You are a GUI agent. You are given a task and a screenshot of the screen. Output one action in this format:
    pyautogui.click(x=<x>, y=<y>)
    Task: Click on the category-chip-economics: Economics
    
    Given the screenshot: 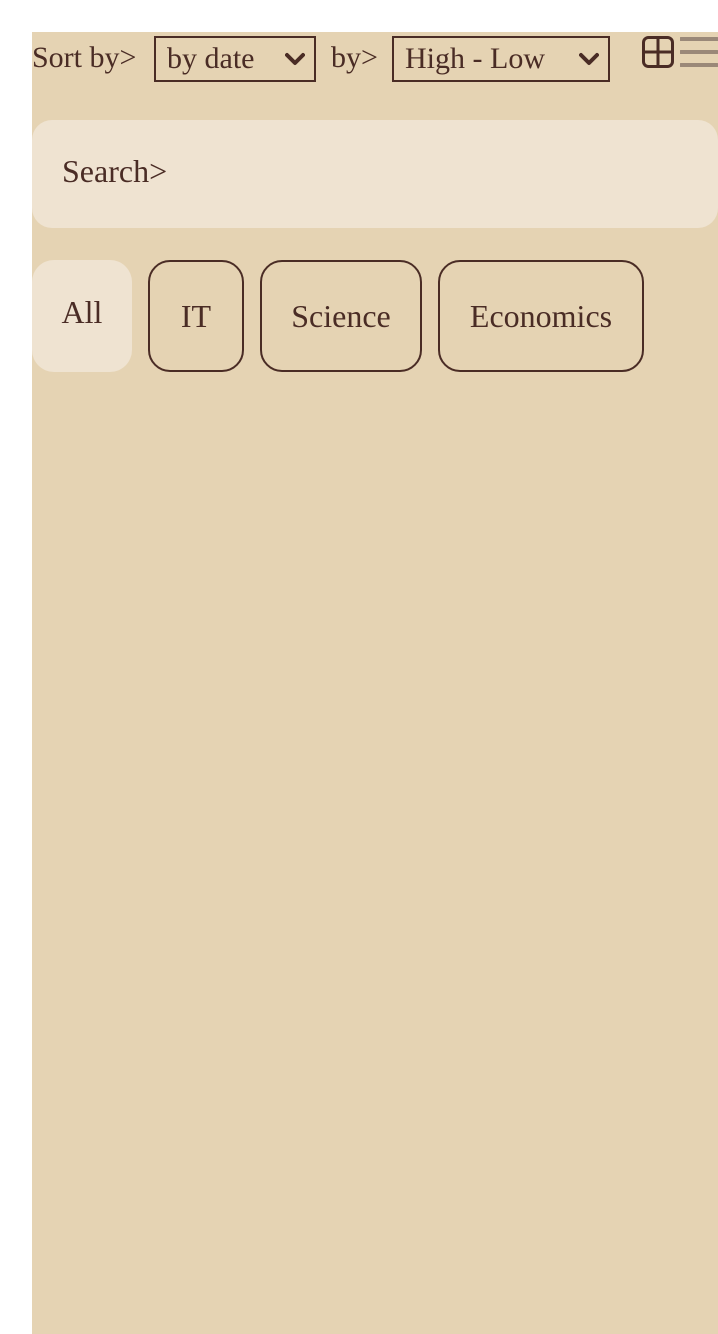 What is the action you would take?
    pyautogui.click(x=541, y=316)
    